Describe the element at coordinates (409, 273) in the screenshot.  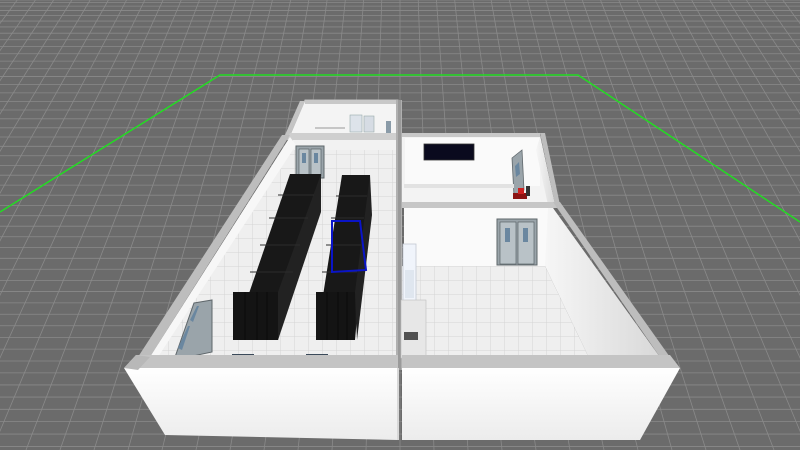
I see `power-cabinet` at that location.